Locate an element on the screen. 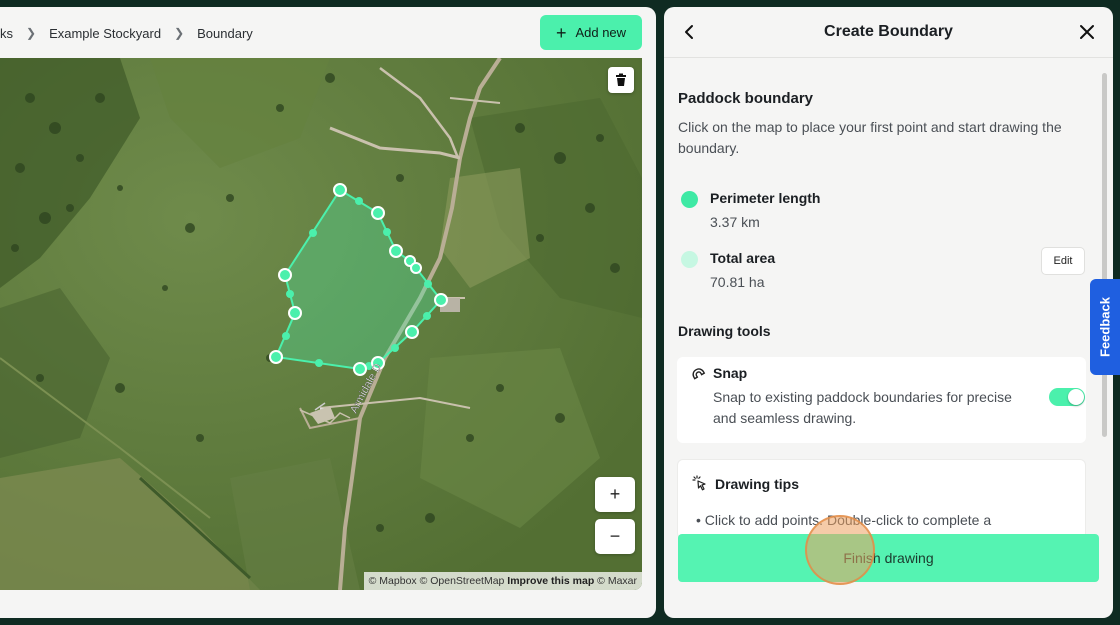 Image resolution: width=1120 pixels, height=625 pixels. trash-icon is located at coordinates (621, 79).